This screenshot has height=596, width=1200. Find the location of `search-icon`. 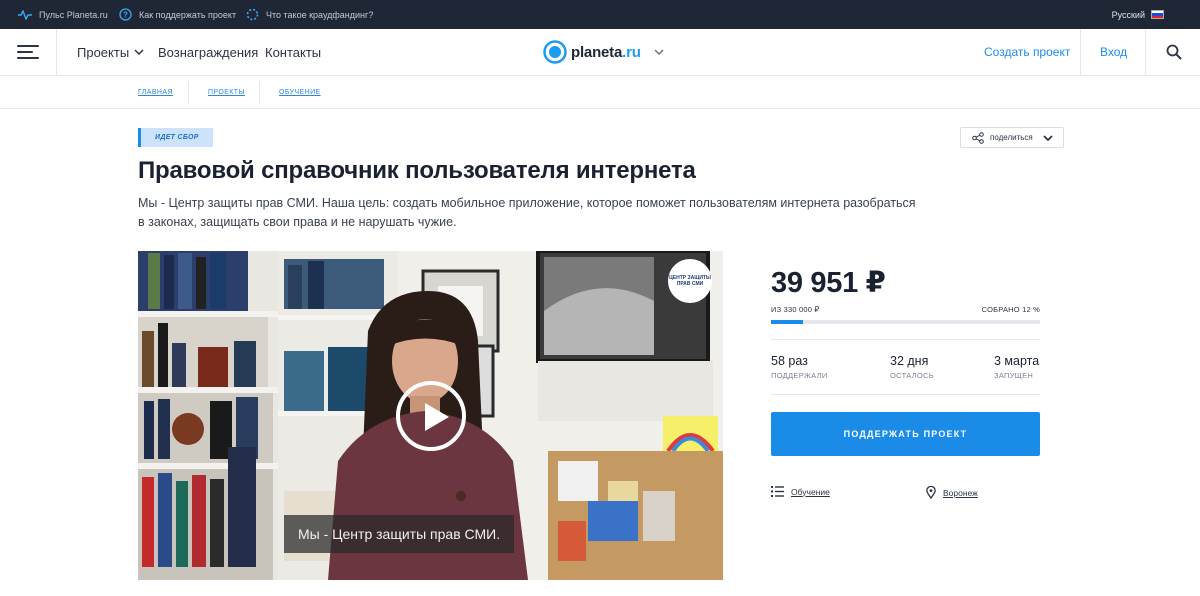

search-icon is located at coordinates (1174, 52).